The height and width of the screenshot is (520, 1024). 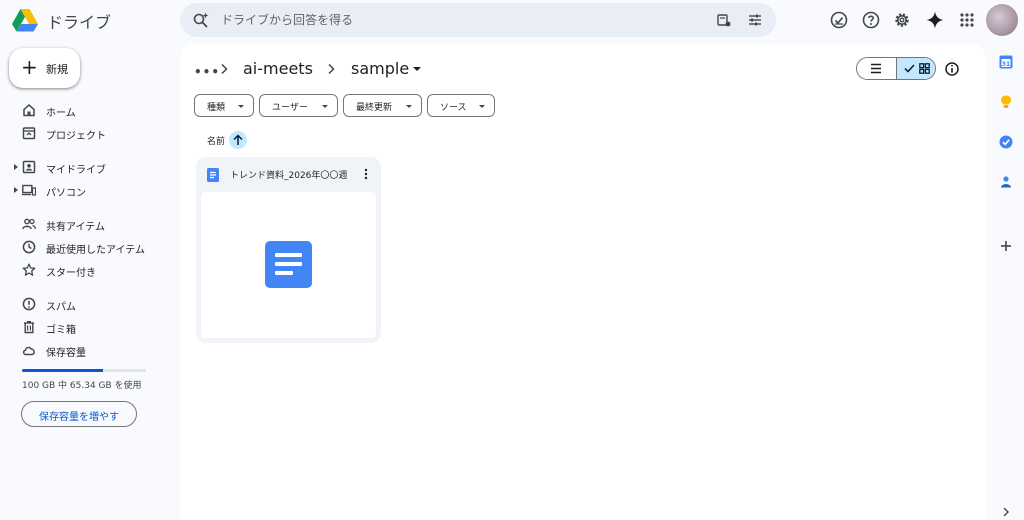 I want to click on sidebar-item-label: スパム, so click(x=61, y=307).